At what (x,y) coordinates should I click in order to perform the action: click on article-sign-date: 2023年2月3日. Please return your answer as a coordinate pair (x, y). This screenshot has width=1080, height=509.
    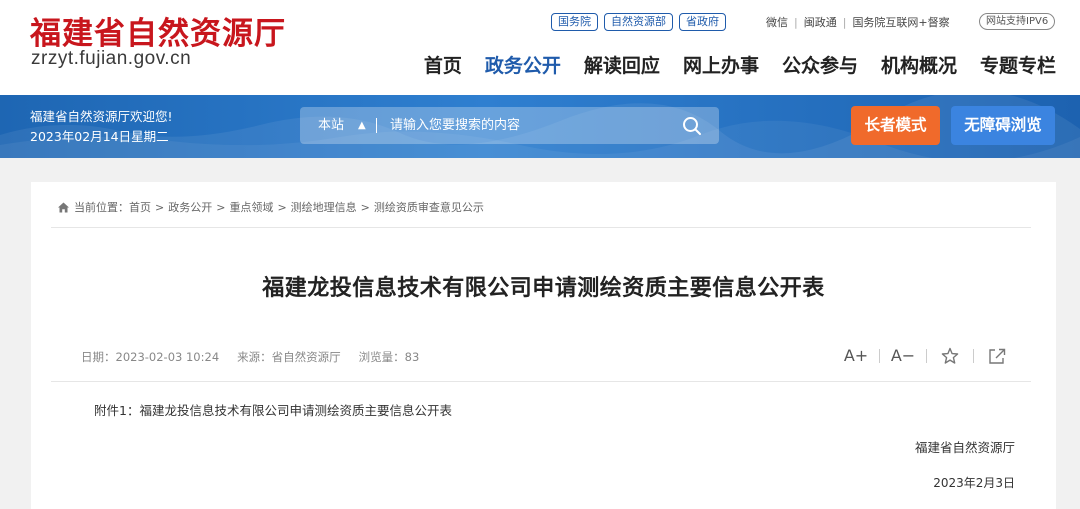
    Looking at the image, I should click on (974, 483).